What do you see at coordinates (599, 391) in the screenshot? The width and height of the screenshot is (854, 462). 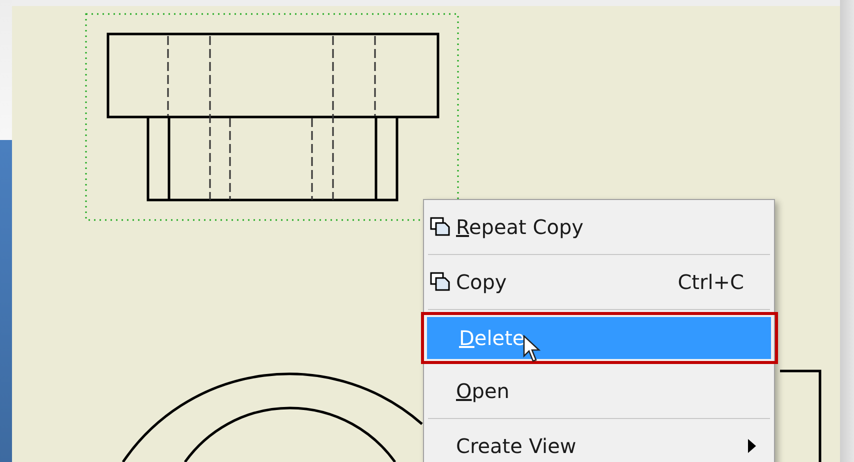 I see `menu-item: Open` at bounding box center [599, 391].